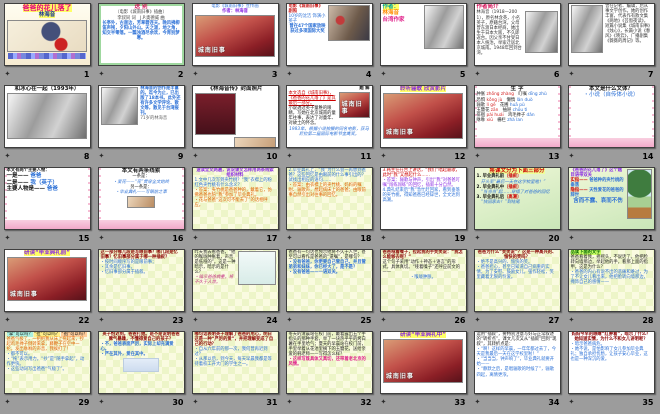 This screenshot has height=414, width=660. Describe the element at coordinates (139, 255) in the screenshot. I see `slide-text: 这一部分哪几段是写眼前事？哪几段是忆旧事？忆旧事部分属于哪一种插叙？` at that location.